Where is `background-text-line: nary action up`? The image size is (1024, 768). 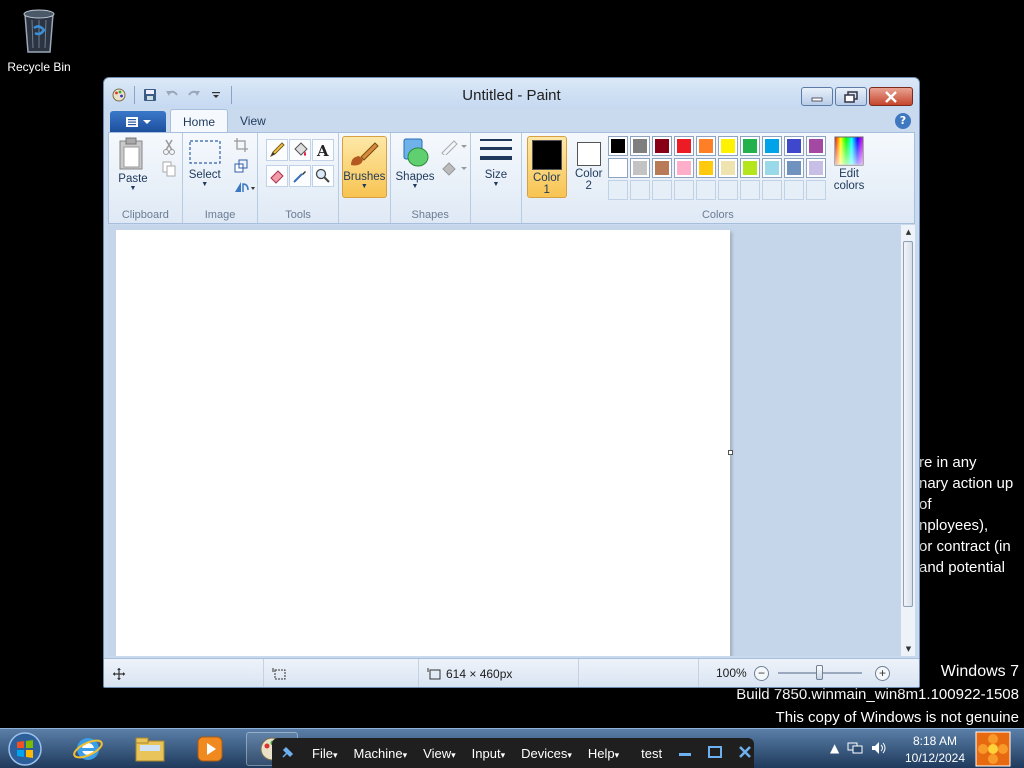 background-text-line: nary action up is located at coordinates (966, 483).